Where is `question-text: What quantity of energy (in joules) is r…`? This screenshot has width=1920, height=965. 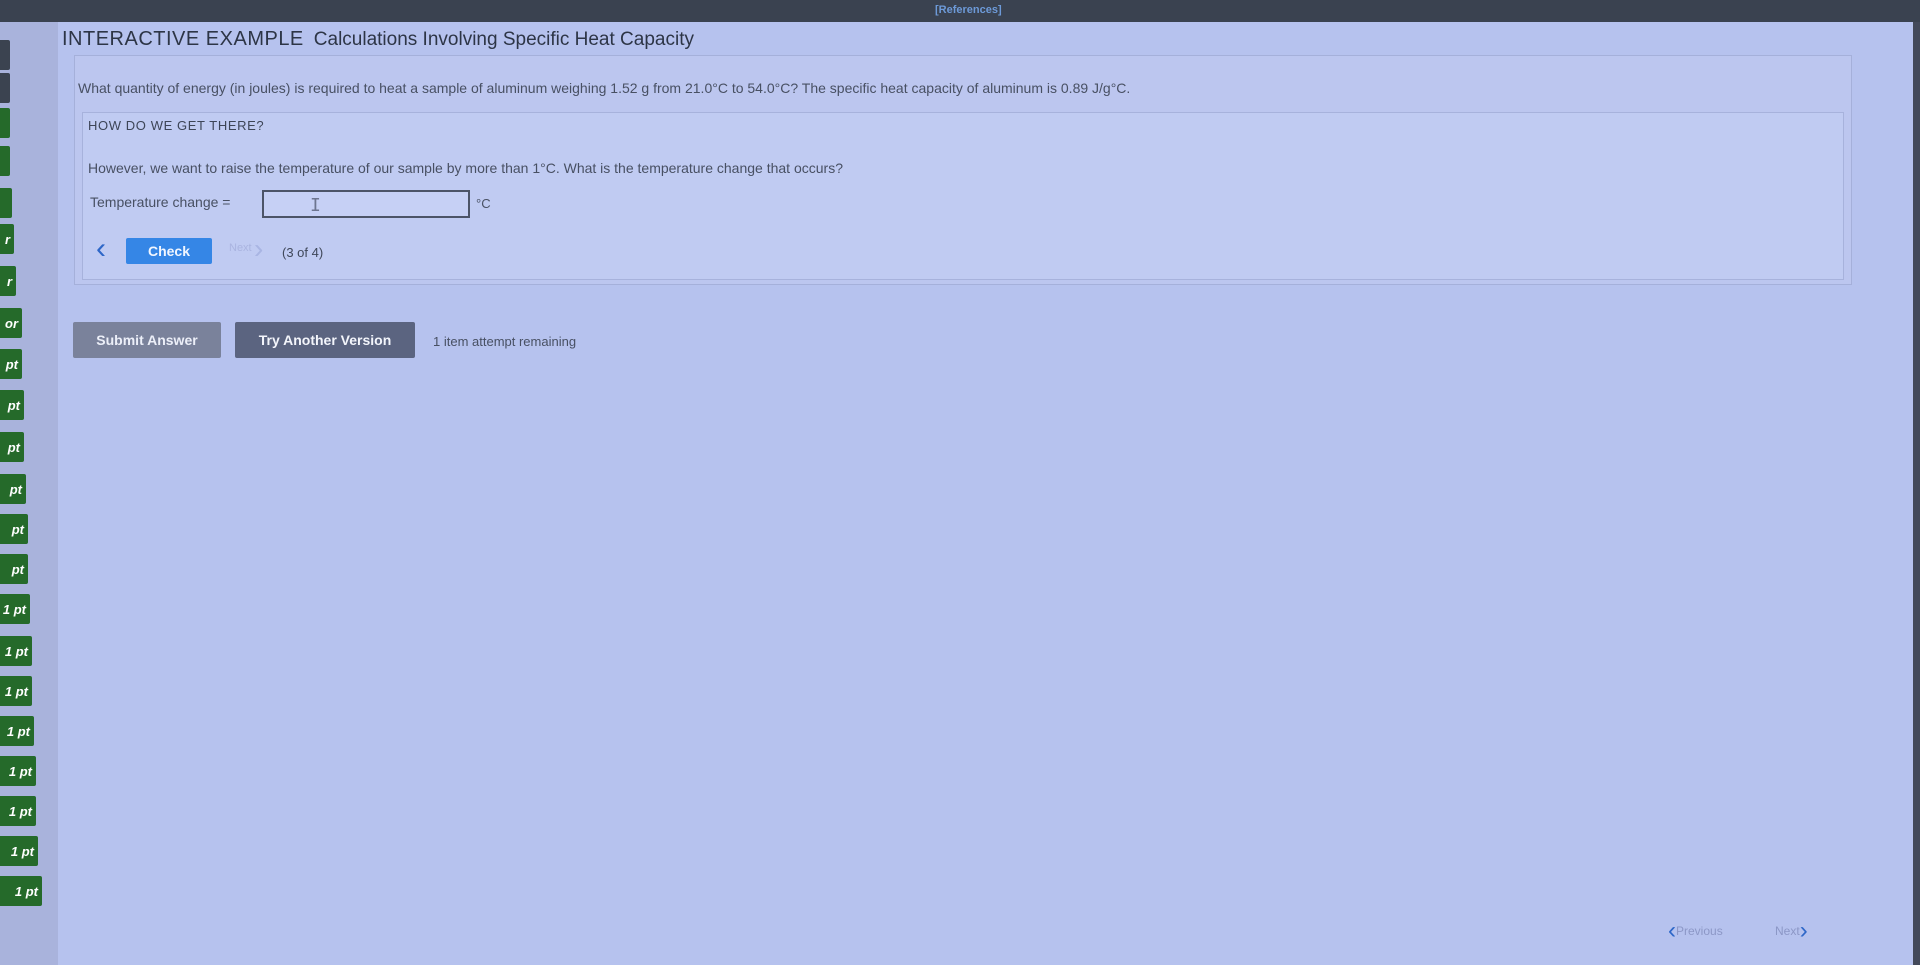 question-text: What quantity of energy (in joules) is r… is located at coordinates (604, 88).